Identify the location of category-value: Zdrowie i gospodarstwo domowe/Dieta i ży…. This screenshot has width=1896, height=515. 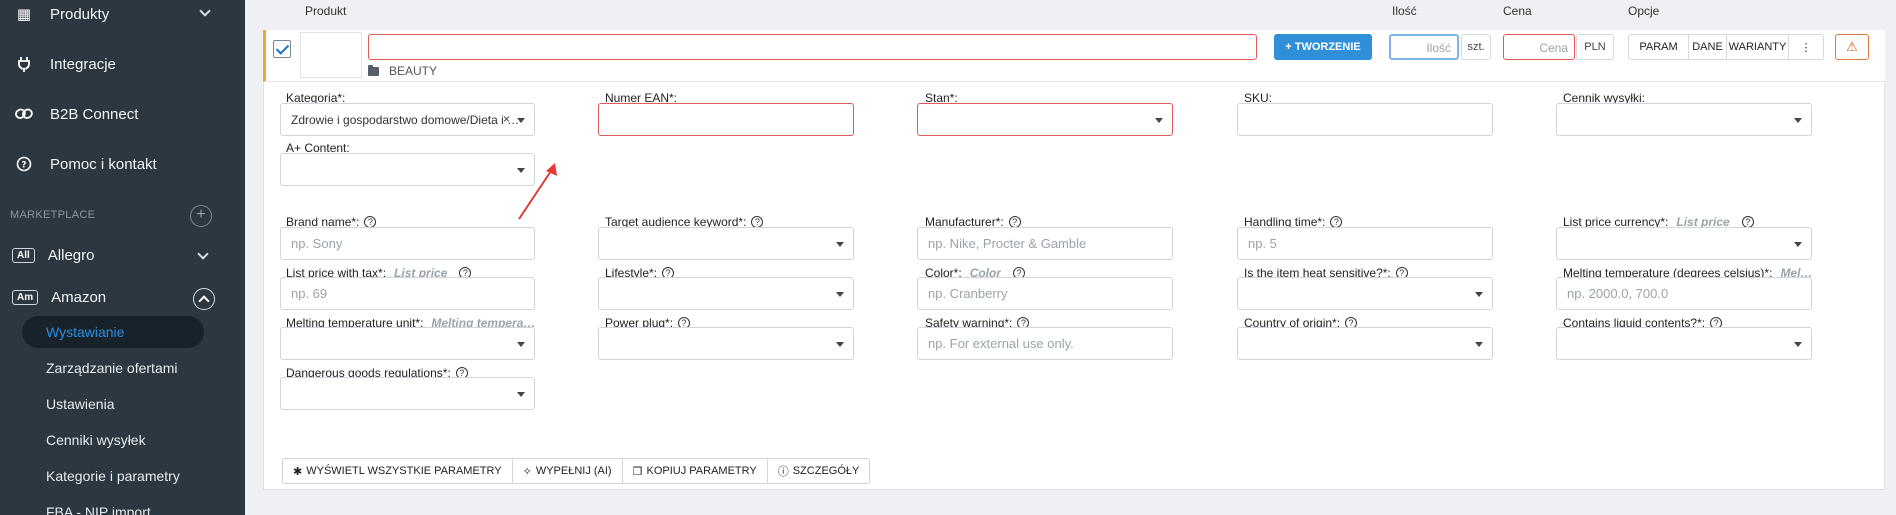
(407, 119).